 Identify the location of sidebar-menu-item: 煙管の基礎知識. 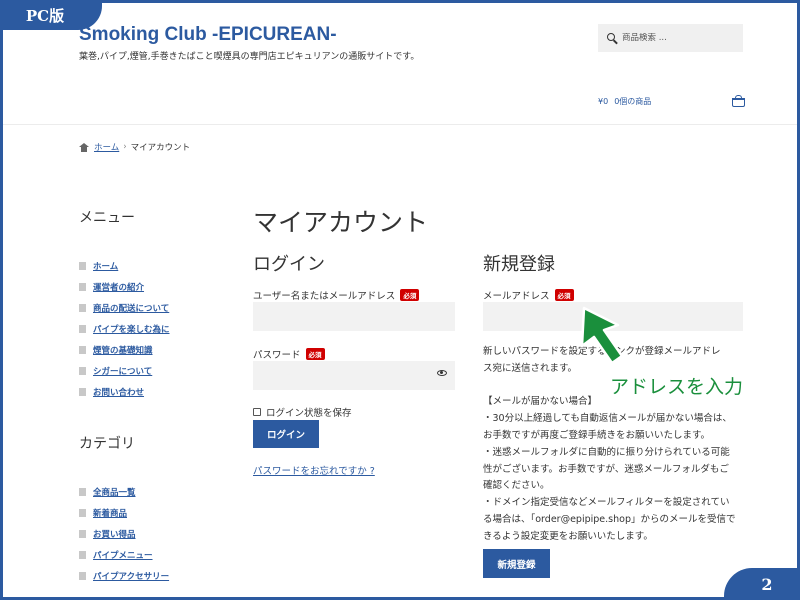
(124, 349).